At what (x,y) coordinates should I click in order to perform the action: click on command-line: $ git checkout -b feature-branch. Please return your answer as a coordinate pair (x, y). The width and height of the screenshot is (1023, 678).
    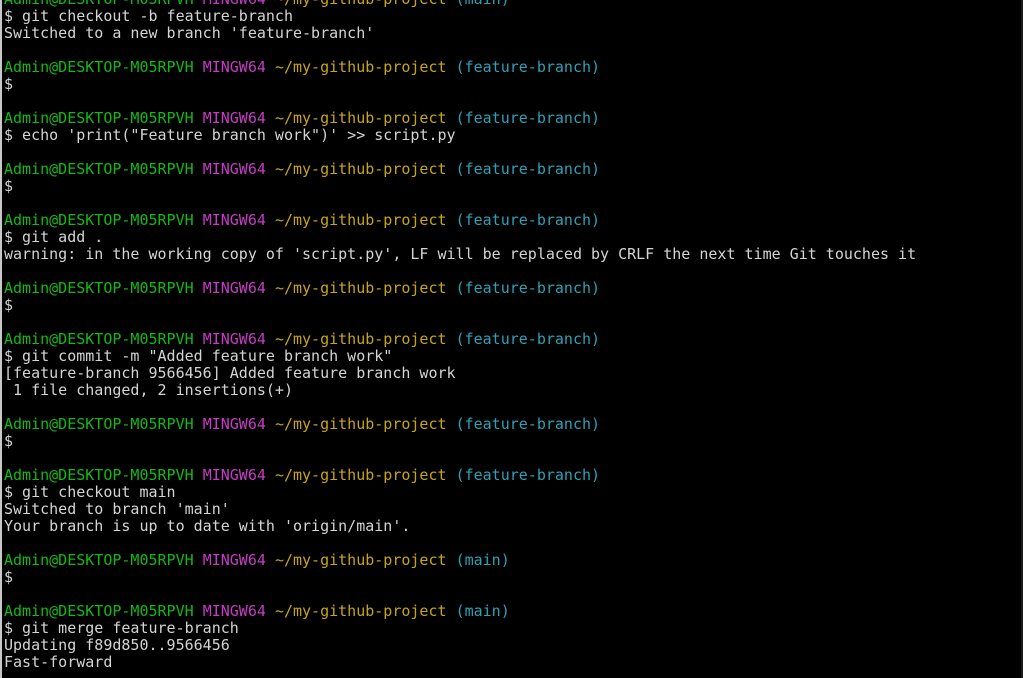
    Looking at the image, I should click on (511, 16).